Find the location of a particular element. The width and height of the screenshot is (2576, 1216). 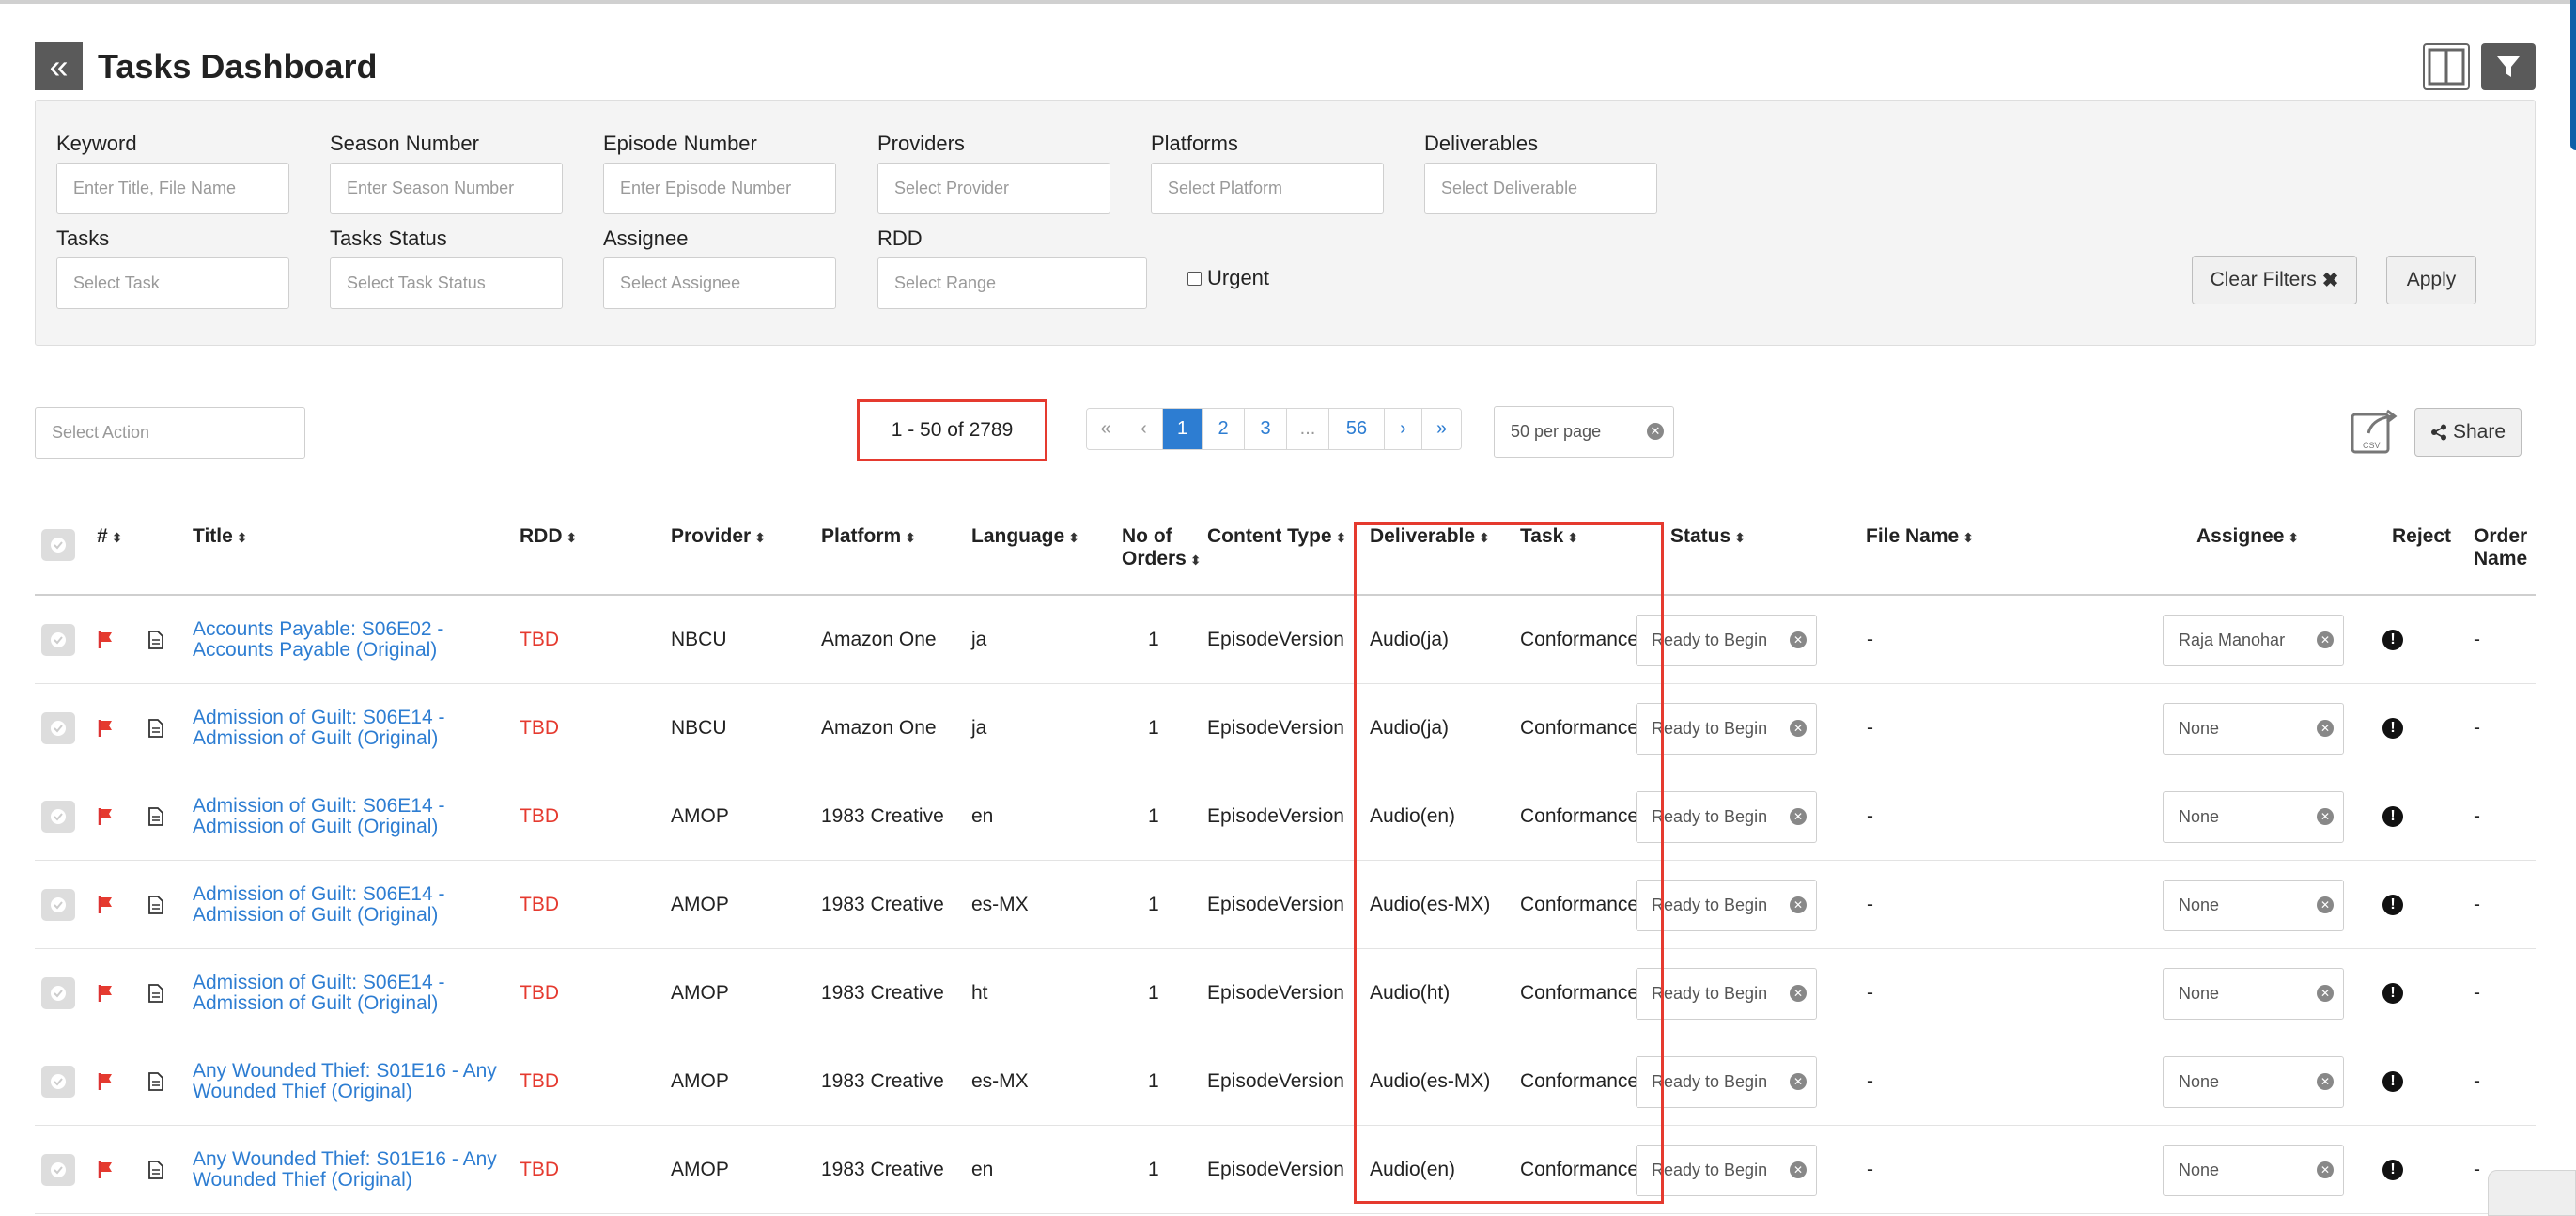

apply-button: Apply is located at coordinates (2431, 280).